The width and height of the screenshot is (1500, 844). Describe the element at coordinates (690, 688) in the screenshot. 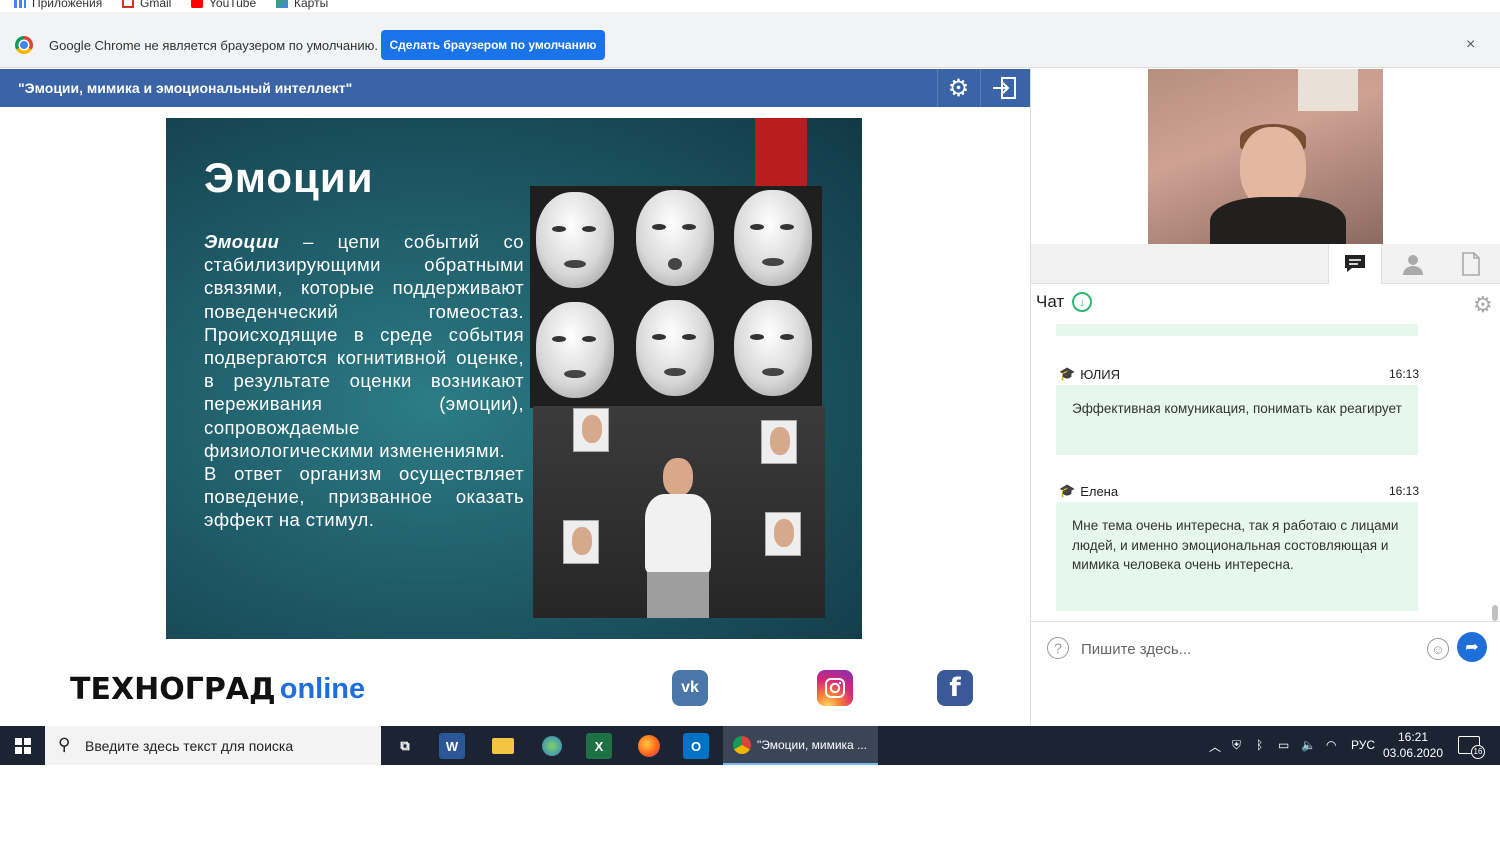

I see `vk-icon: vk` at that location.